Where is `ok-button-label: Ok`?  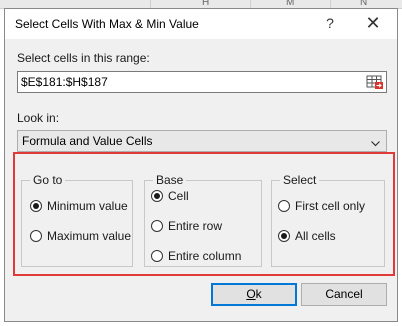
ok-button-label: Ok is located at coordinates (254, 294).